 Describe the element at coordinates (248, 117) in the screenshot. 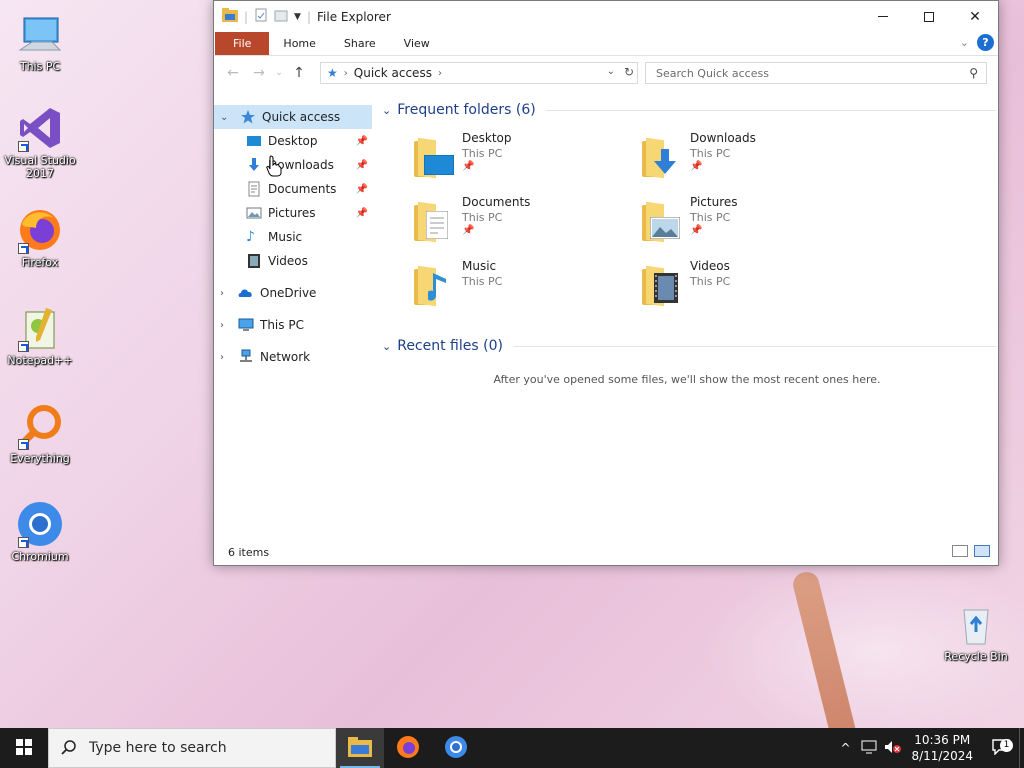

I see `quick-access-star-icon` at that location.